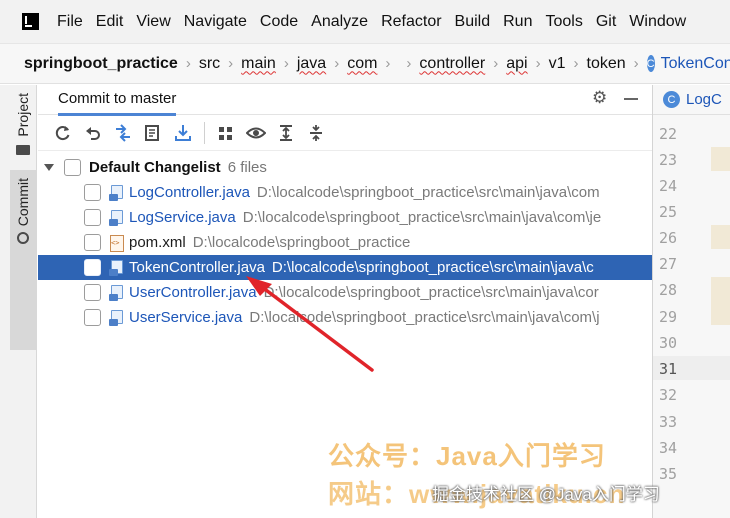 The height and width of the screenshot is (518, 730). What do you see at coordinates (631, 99) in the screenshot?
I see `minimize-icon` at bounding box center [631, 99].